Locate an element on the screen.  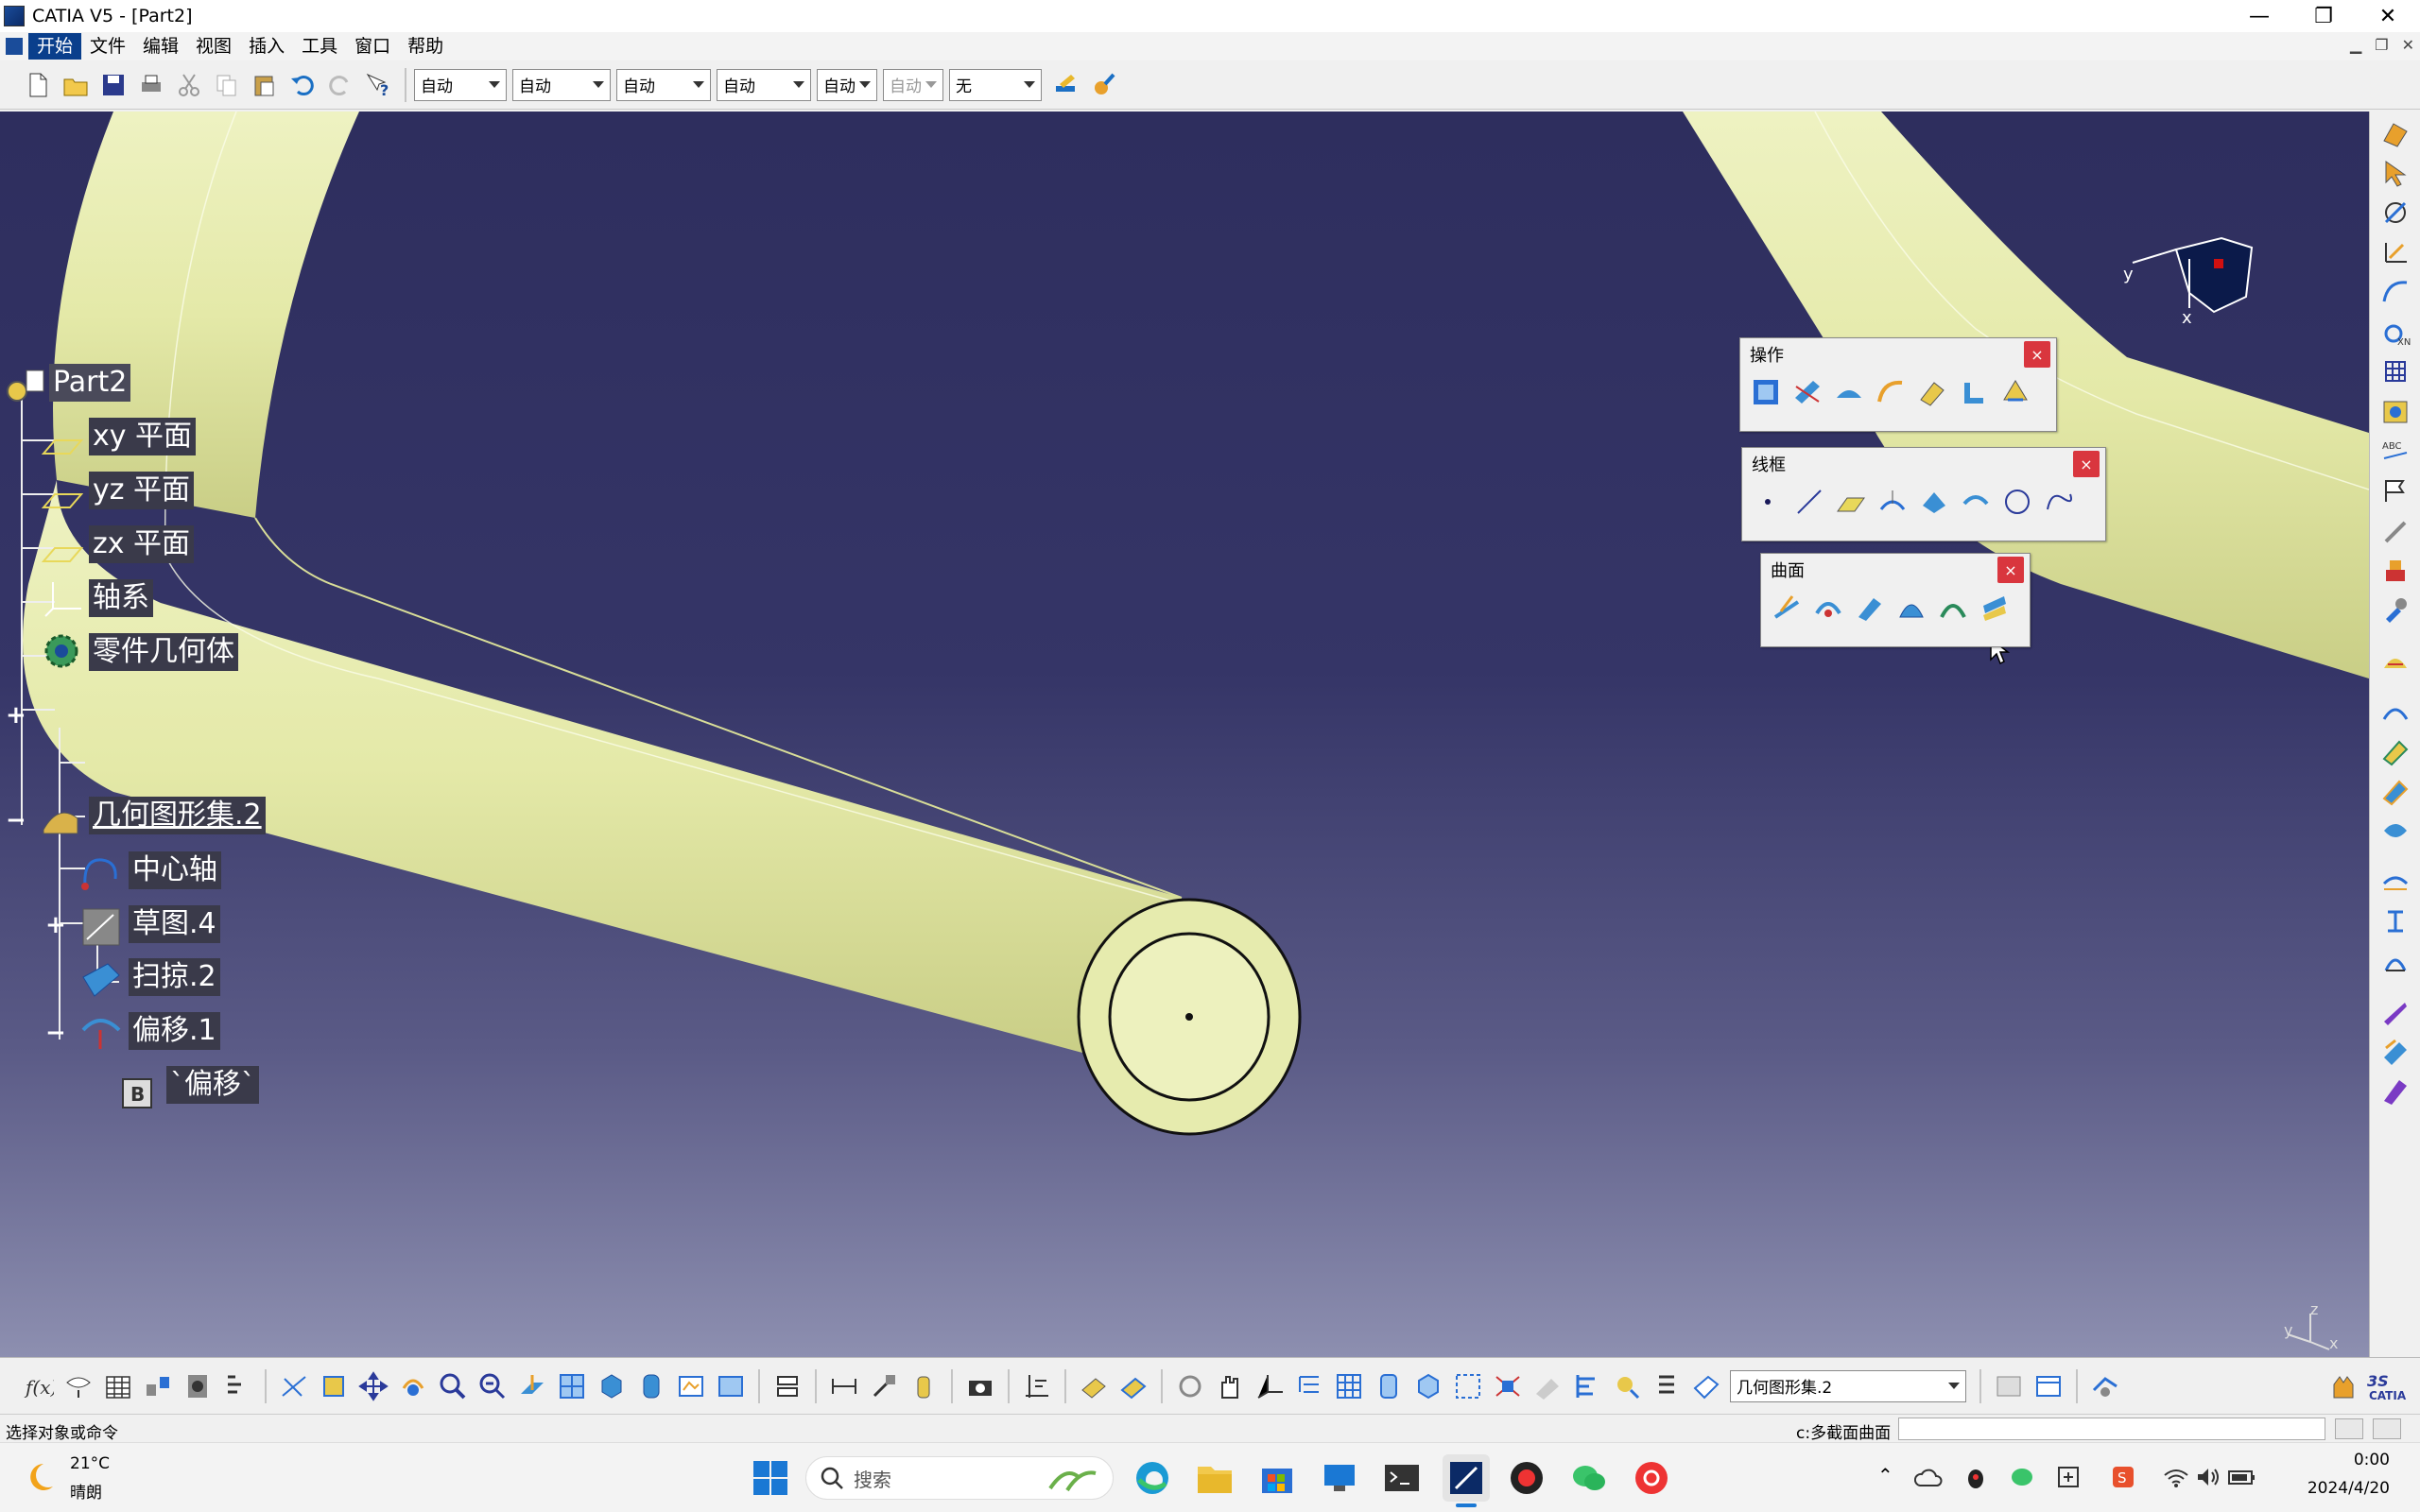
print-icon is located at coordinates (151, 85).